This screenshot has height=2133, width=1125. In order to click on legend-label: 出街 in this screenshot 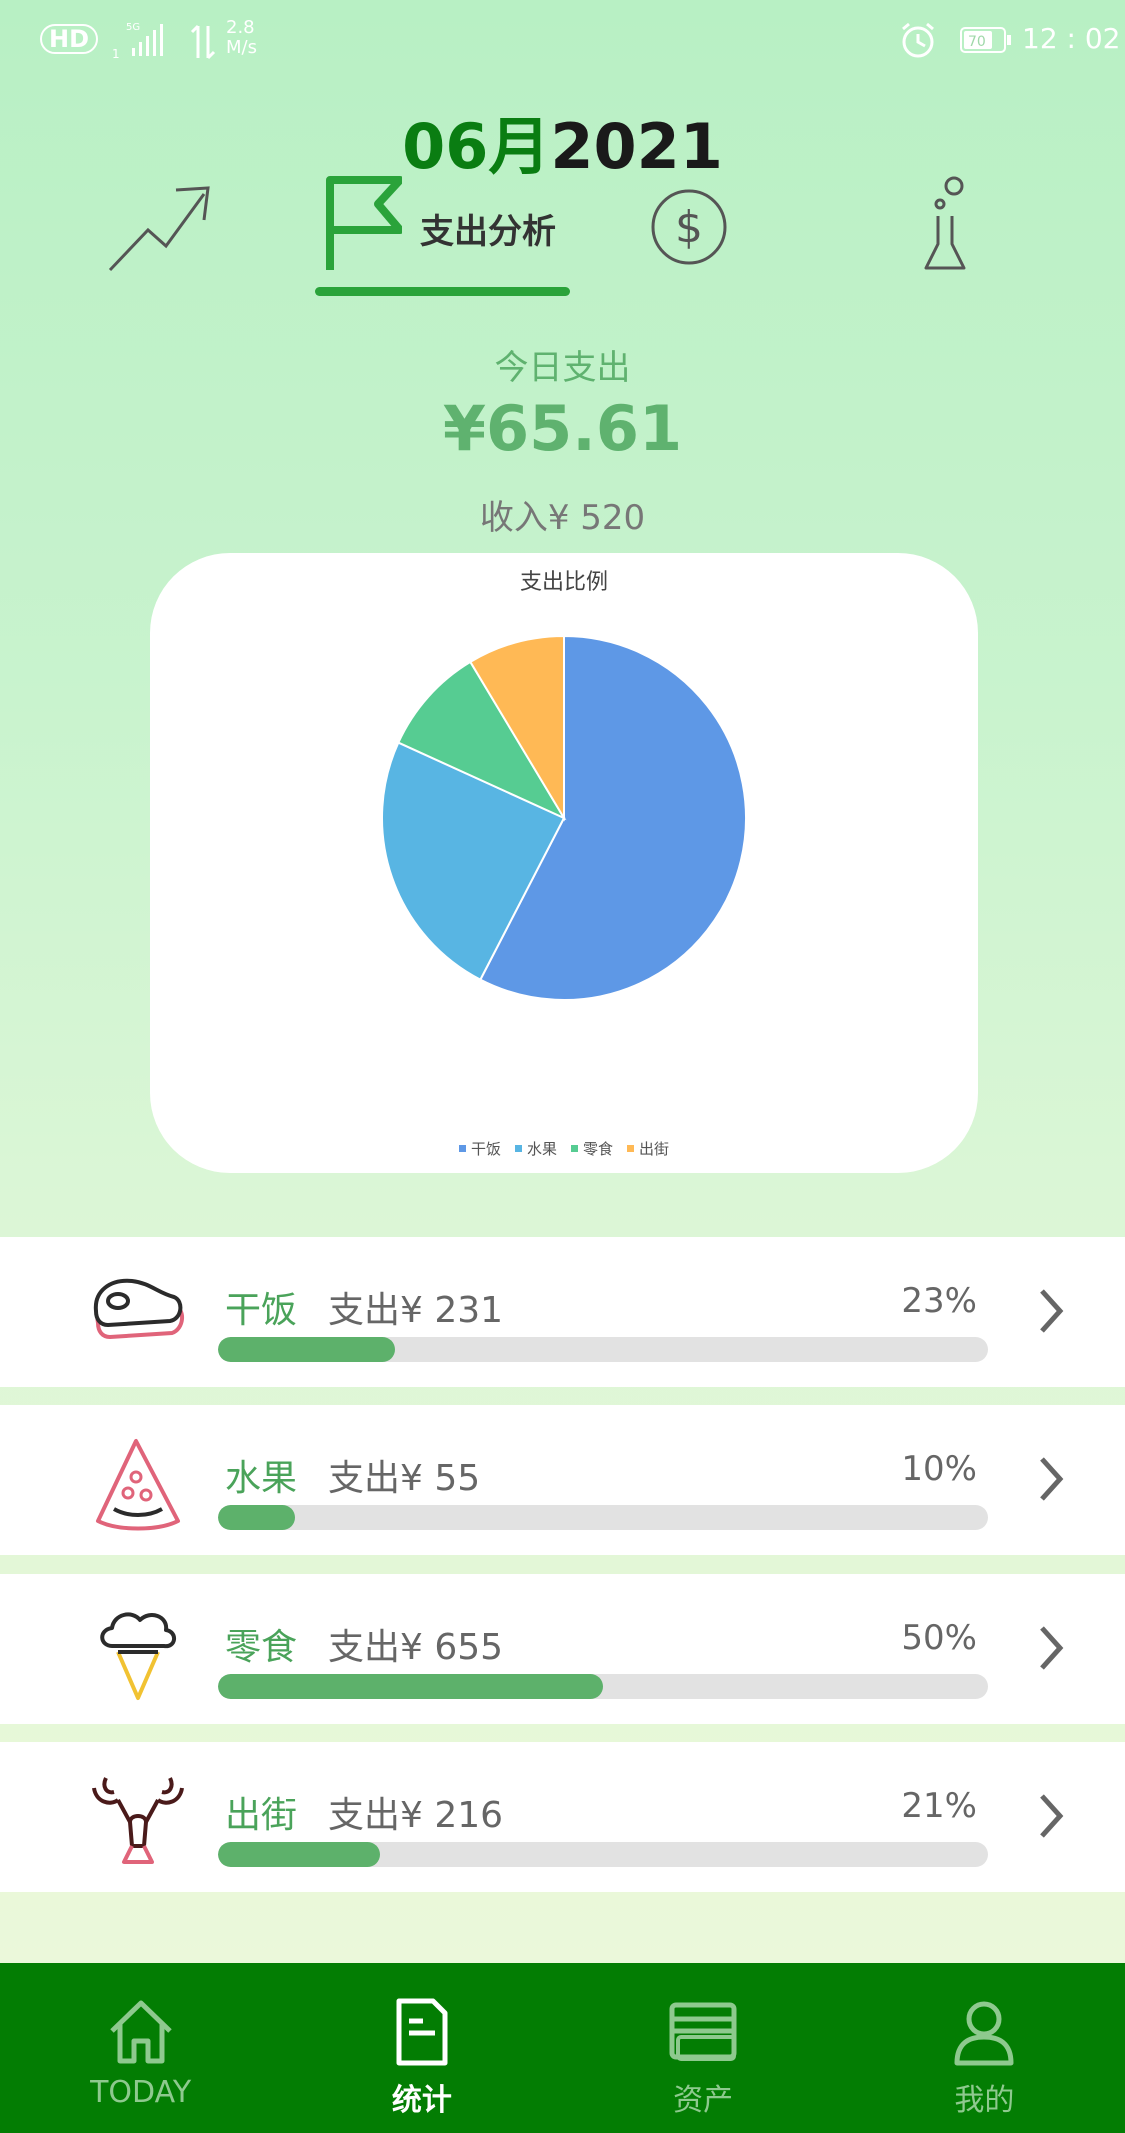, I will do `click(654, 1149)`.